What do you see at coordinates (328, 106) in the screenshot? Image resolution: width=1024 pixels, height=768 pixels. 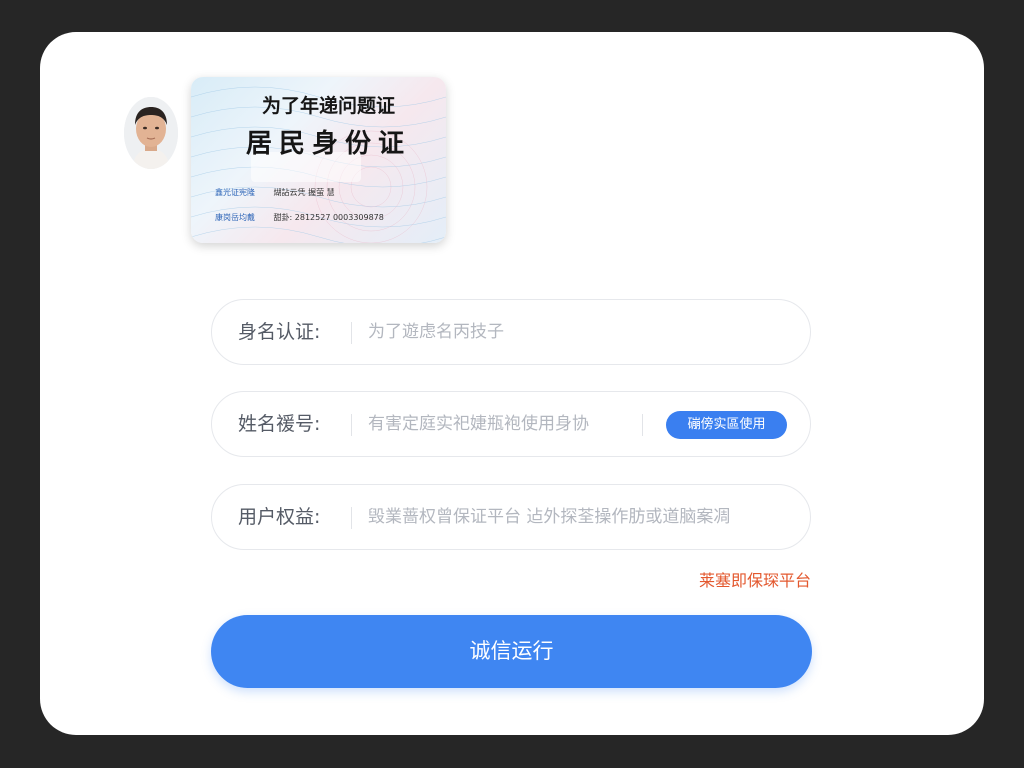 I see `id-card-subtitle: 为了年递问题证` at bounding box center [328, 106].